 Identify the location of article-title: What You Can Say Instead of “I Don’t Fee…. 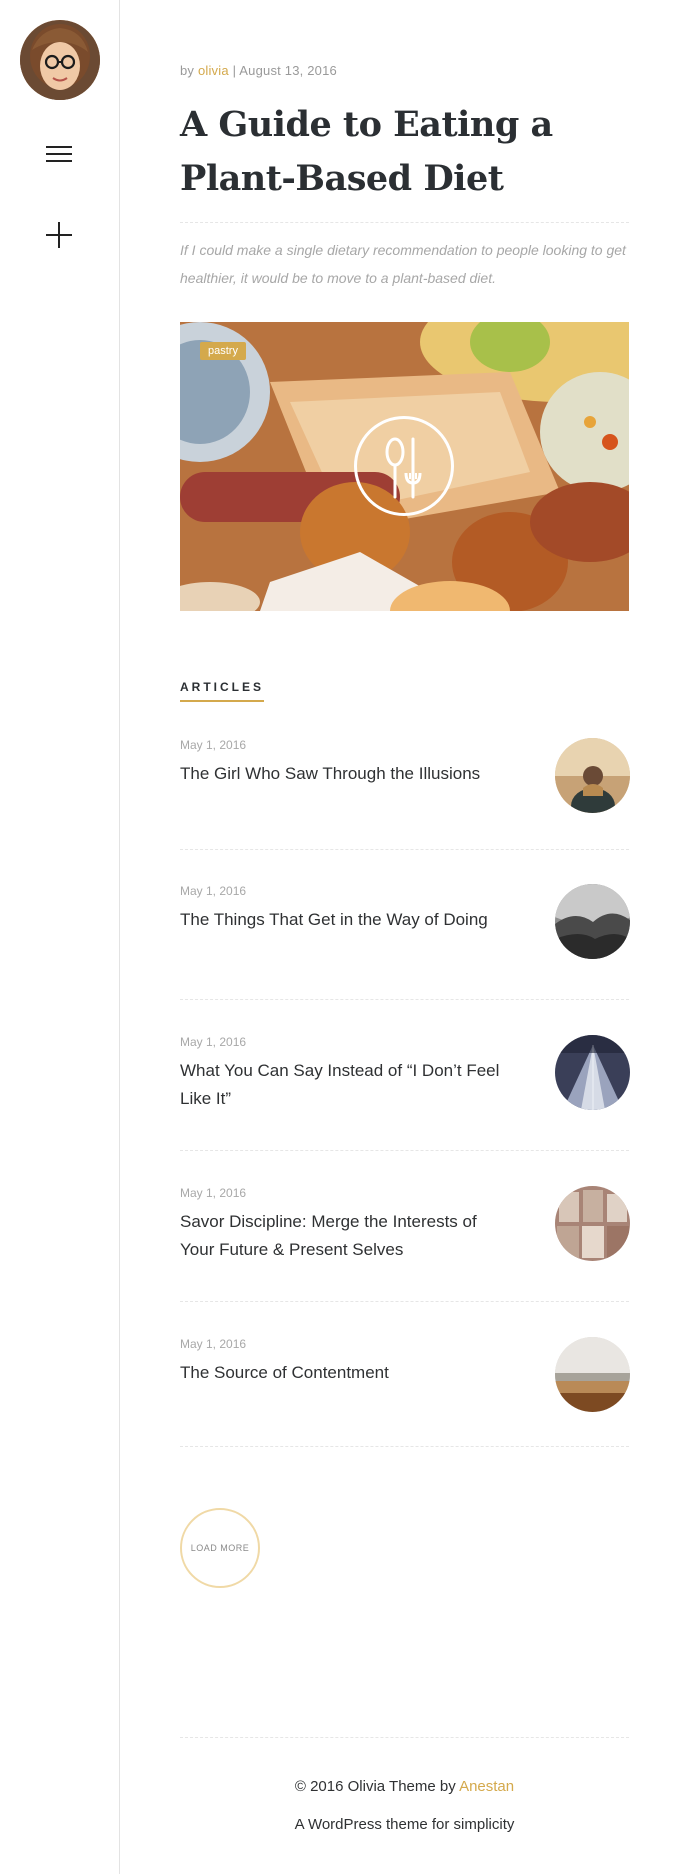
(340, 1085).